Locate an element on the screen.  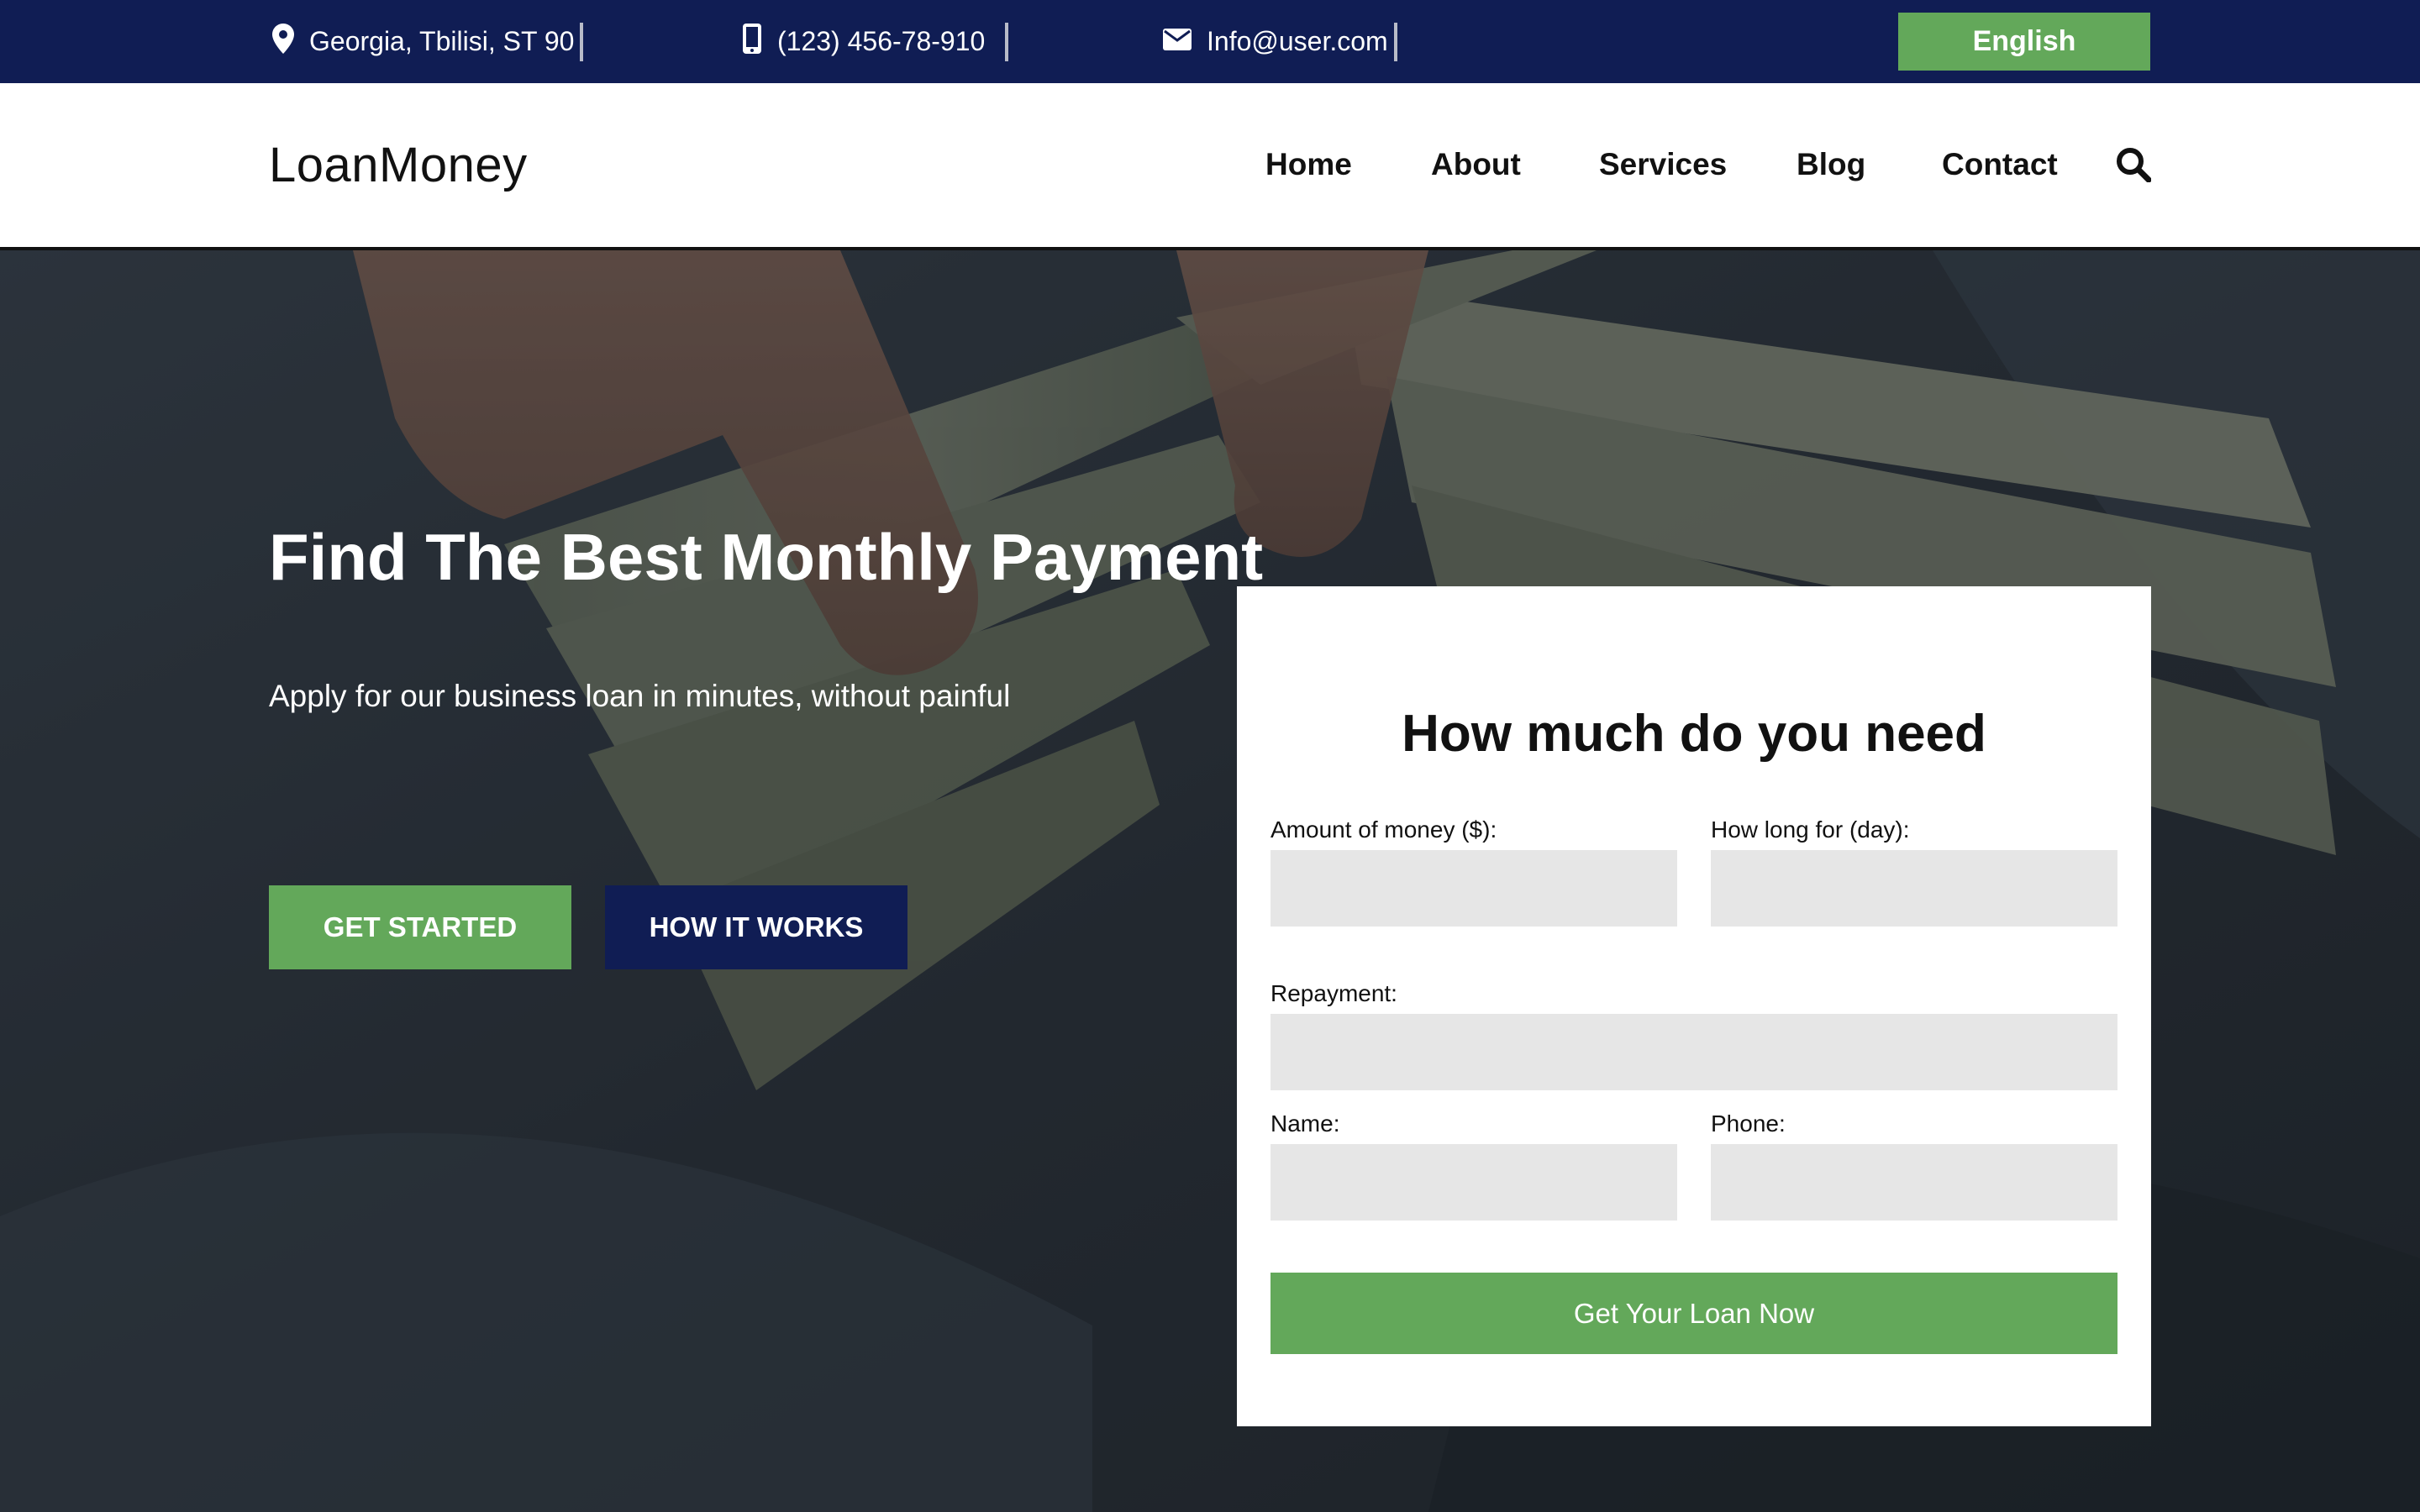
address-item: Georgia, Tbilisi, ST 90 is located at coordinates (423, 41).